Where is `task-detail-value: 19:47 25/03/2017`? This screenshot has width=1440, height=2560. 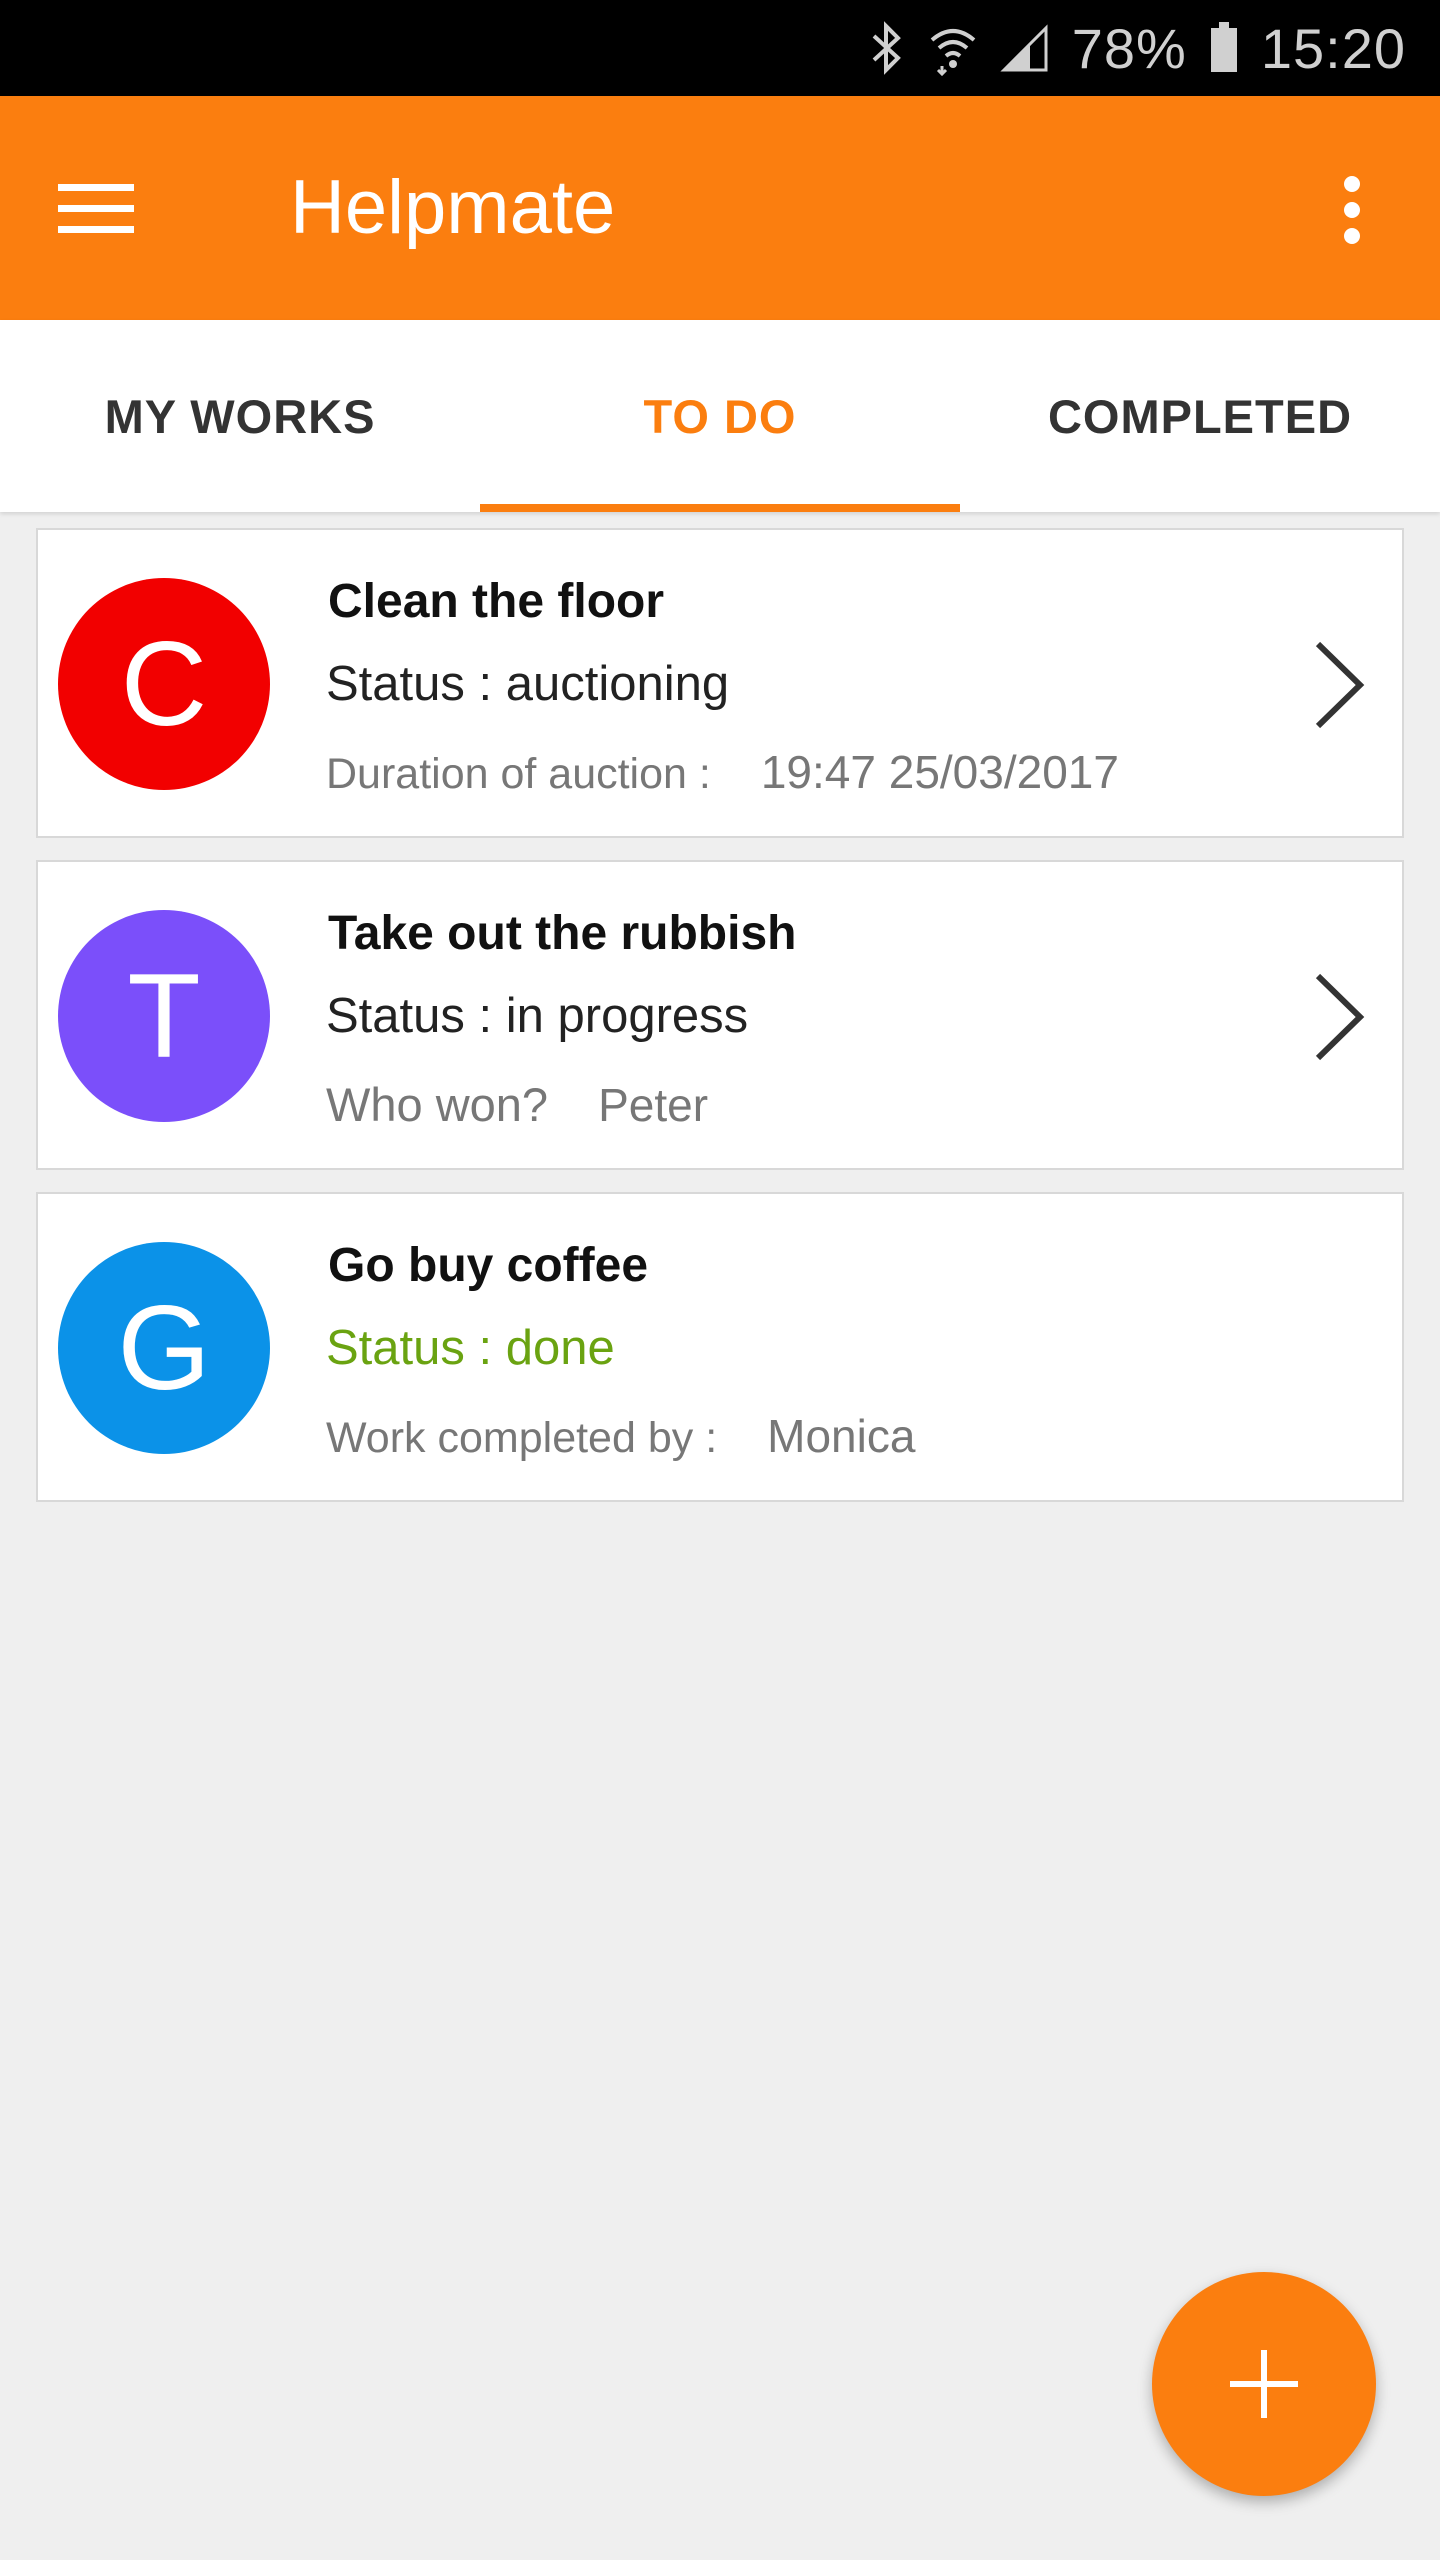 task-detail-value: 19:47 25/03/2017 is located at coordinates (939, 772).